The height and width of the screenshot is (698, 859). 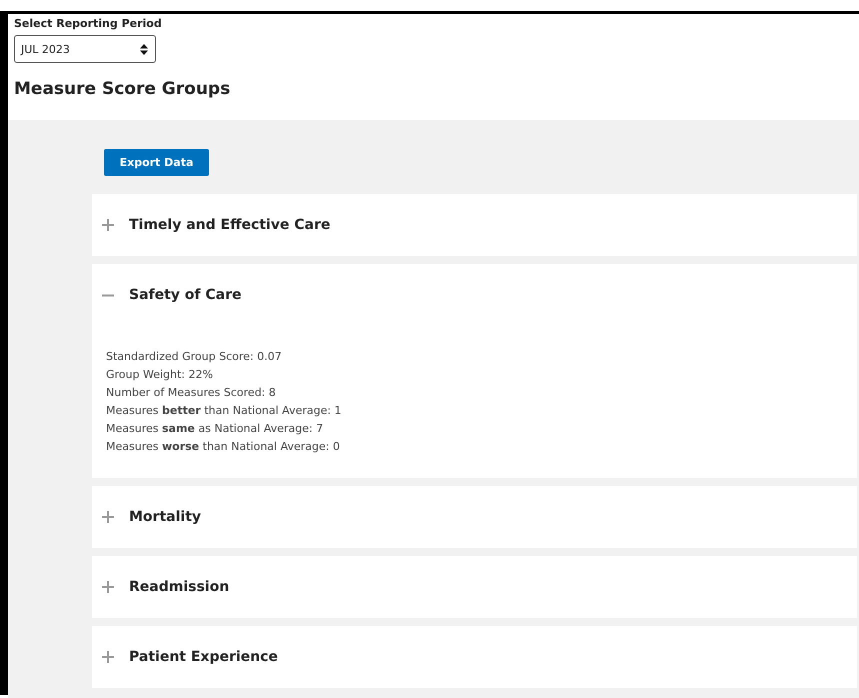 What do you see at coordinates (224, 411) in the screenshot?
I see `detail-line: Measures better than National Average: 1` at bounding box center [224, 411].